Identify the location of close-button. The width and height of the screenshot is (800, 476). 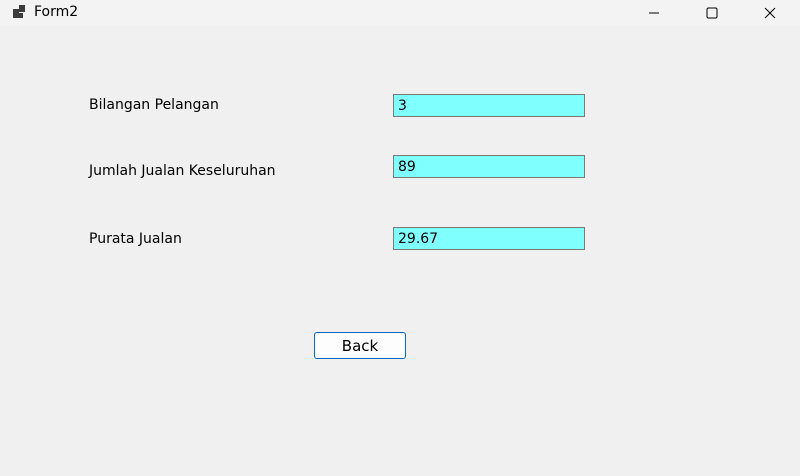
(770, 13).